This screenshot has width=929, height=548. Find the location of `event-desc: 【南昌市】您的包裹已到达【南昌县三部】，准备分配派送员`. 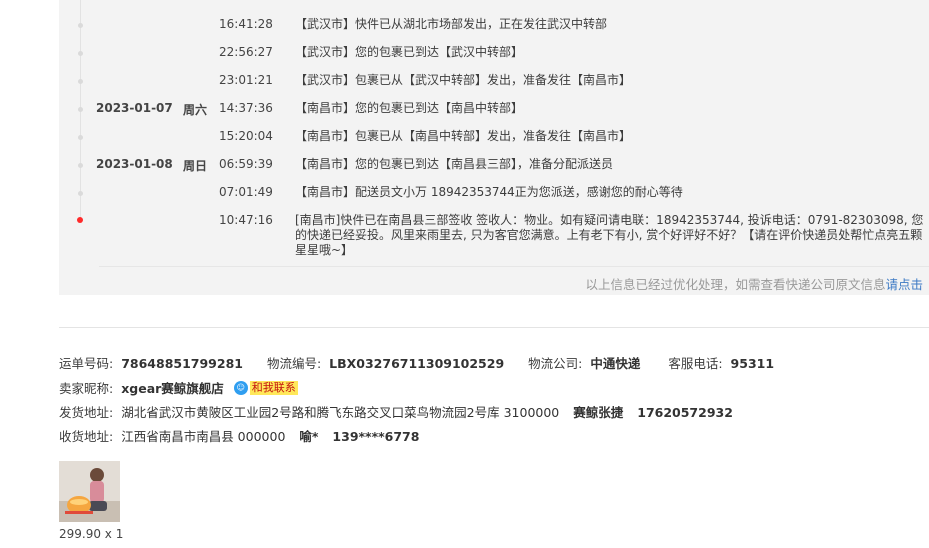

event-desc: 【南昌市】您的包裹已到达【南昌县三部】，准备分配派送员 is located at coordinates (454, 164).